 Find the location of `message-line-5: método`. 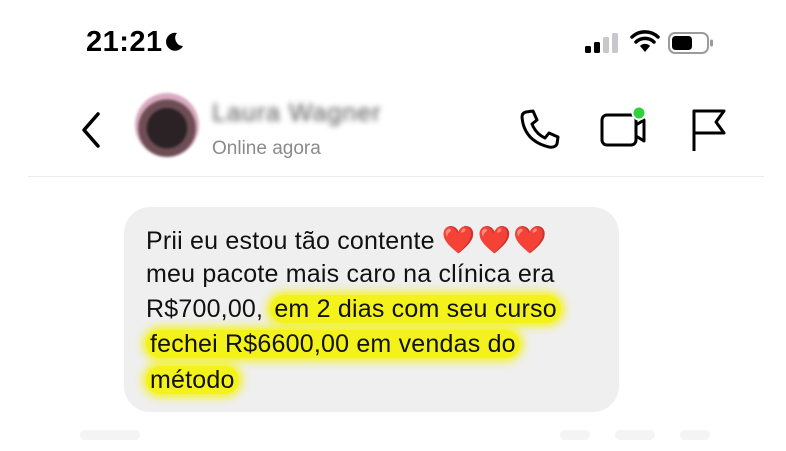

message-line-5: método is located at coordinates (192, 380).